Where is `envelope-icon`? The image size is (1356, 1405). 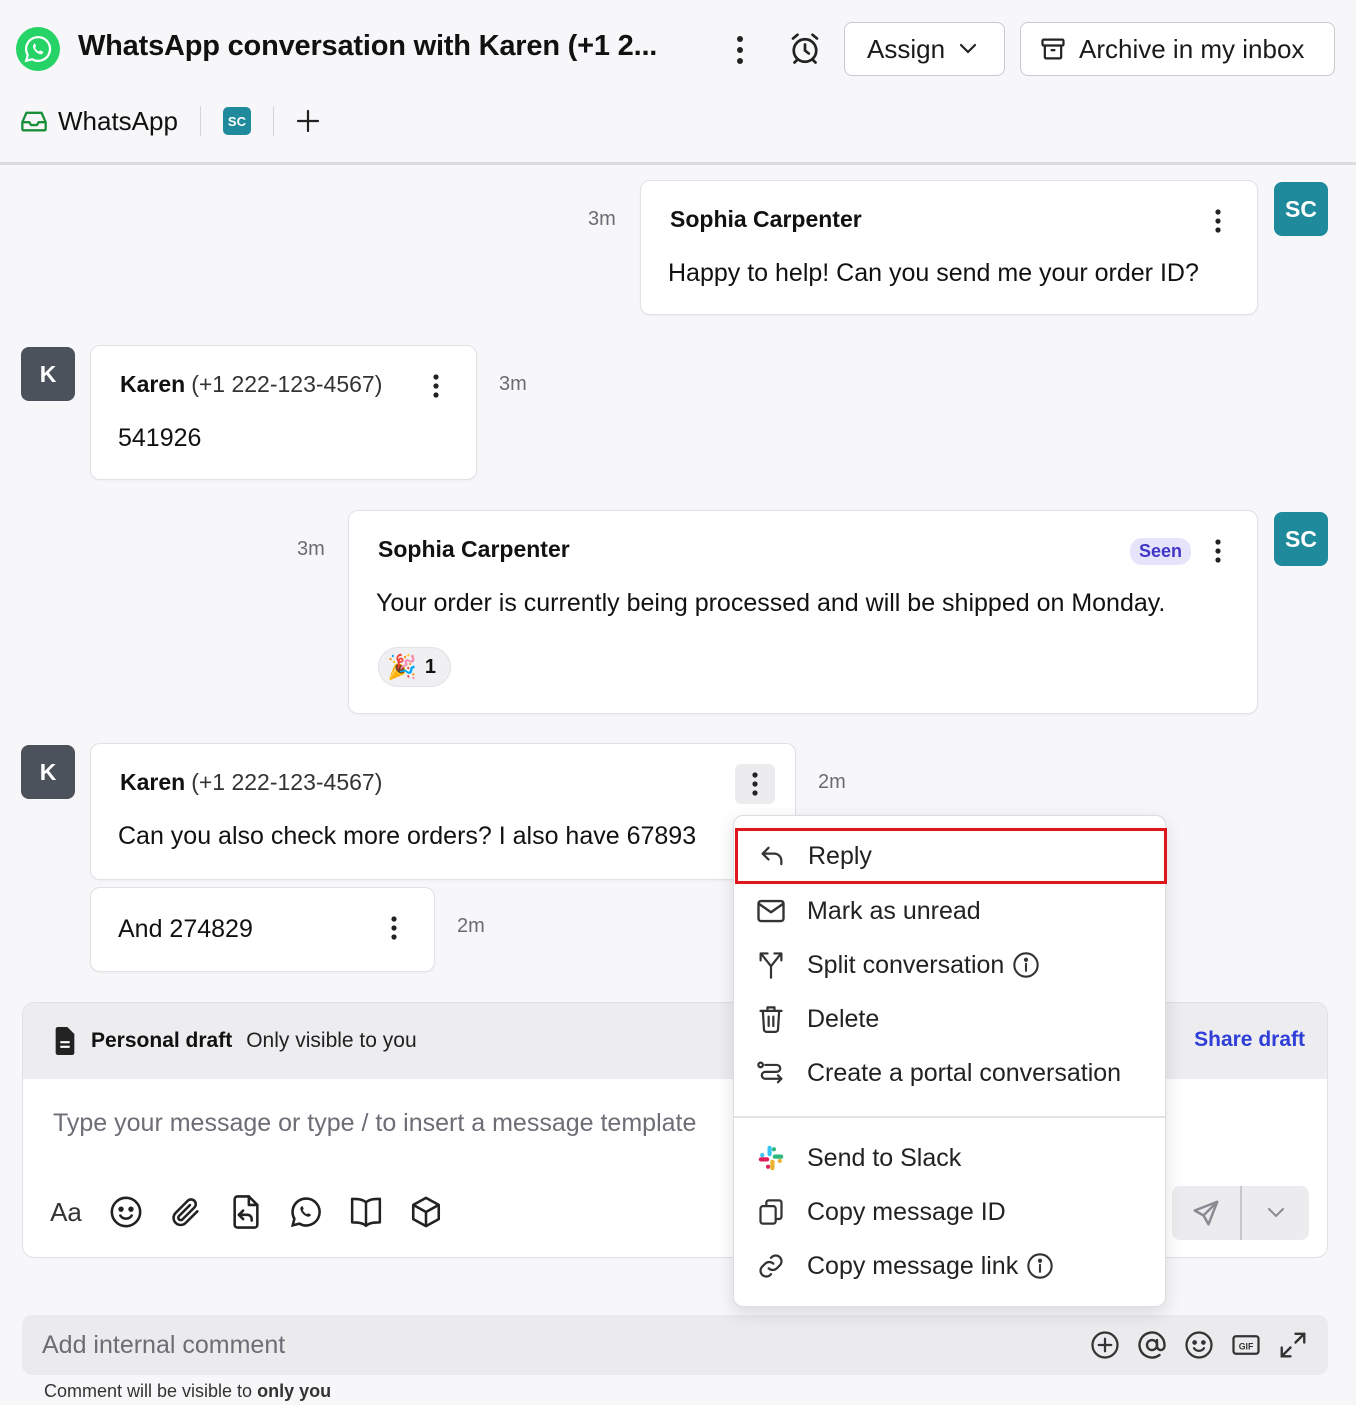
envelope-icon is located at coordinates (771, 911).